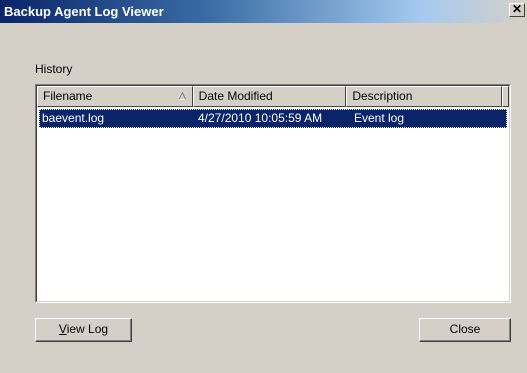 Image resolution: width=527 pixels, height=373 pixels. I want to click on column-header-date-modified: Date Modified, so click(269, 96).